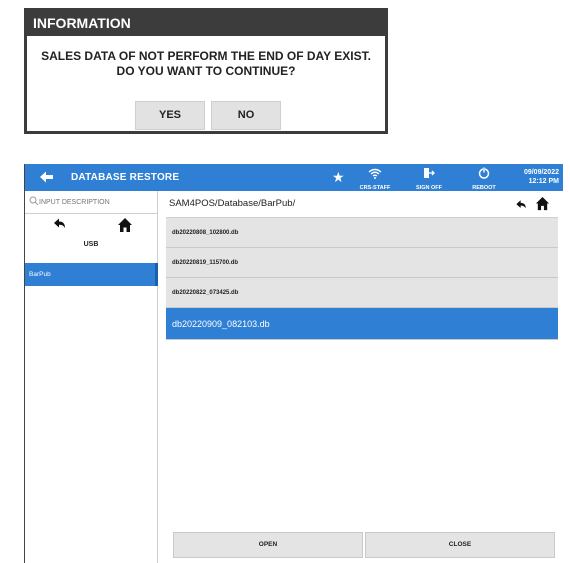  Describe the element at coordinates (364, 545) in the screenshot. I see `action-bar: OPEN CLOSE` at that location.